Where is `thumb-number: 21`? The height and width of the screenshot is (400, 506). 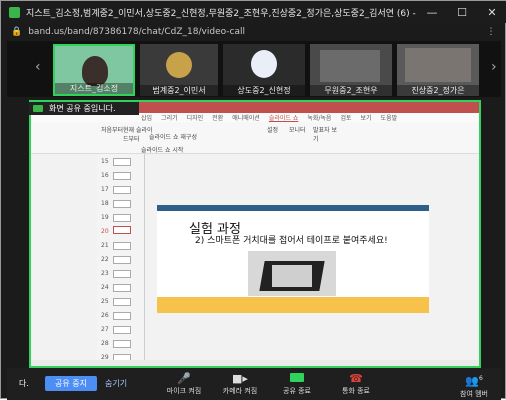
thumb-number: 21 is located at coordinates (105, 245).